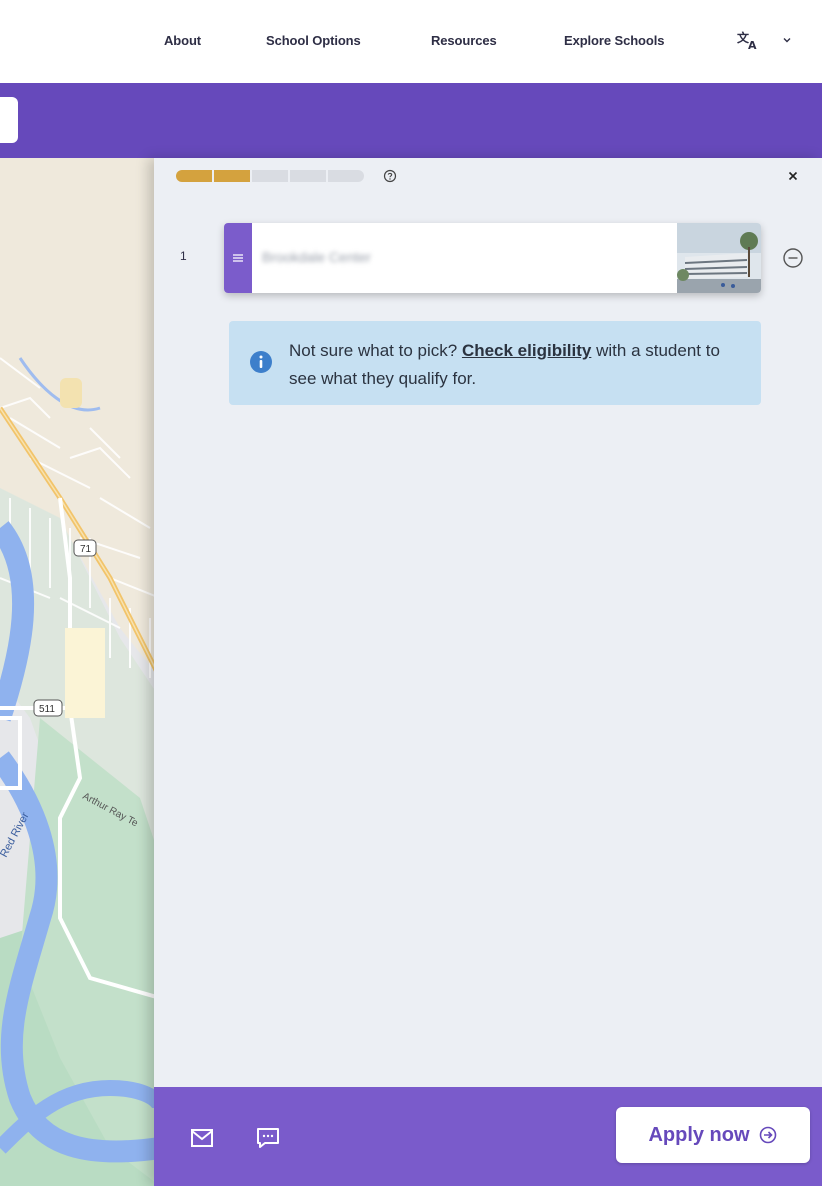  I want to click on apply-now-button: Apply now, so click(713, 1135).